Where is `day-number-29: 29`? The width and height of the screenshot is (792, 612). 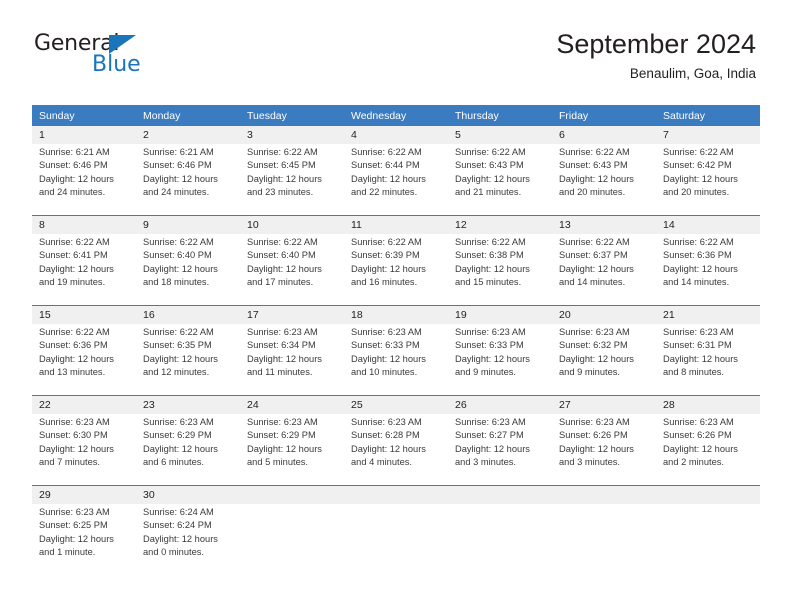 day-number-29: 29 is located at coordinates (84, 495).